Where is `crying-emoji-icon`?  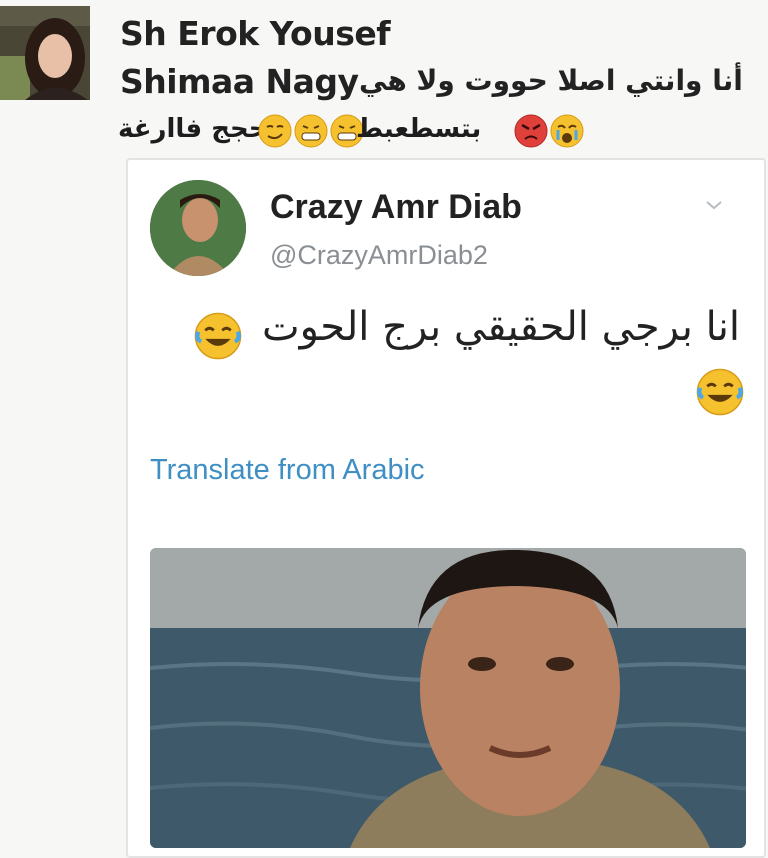 crying-emoji-icon is located at coordinates (567, 131).